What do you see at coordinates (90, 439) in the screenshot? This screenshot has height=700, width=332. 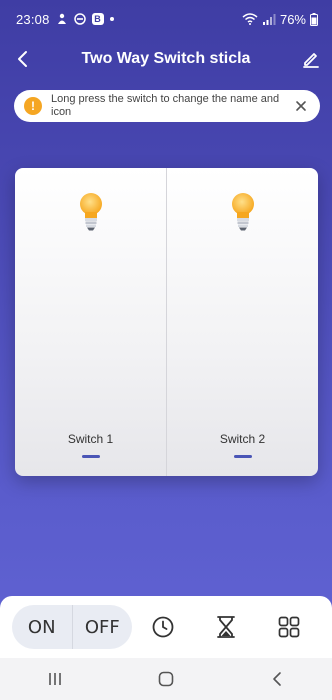 I see `switch-1-label: Switch 1` at bounding box center [90, 439].